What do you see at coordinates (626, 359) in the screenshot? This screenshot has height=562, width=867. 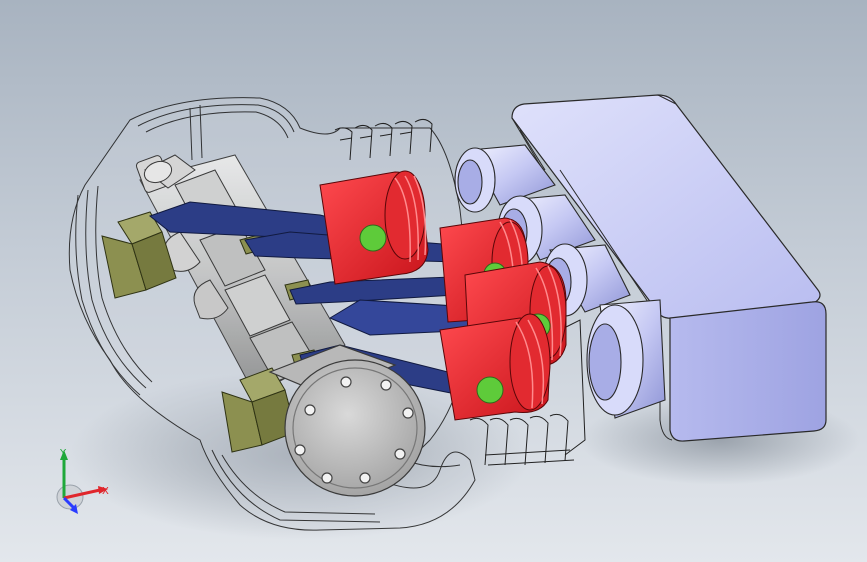 I see `intake-runner` at bounding box center [626, 359].